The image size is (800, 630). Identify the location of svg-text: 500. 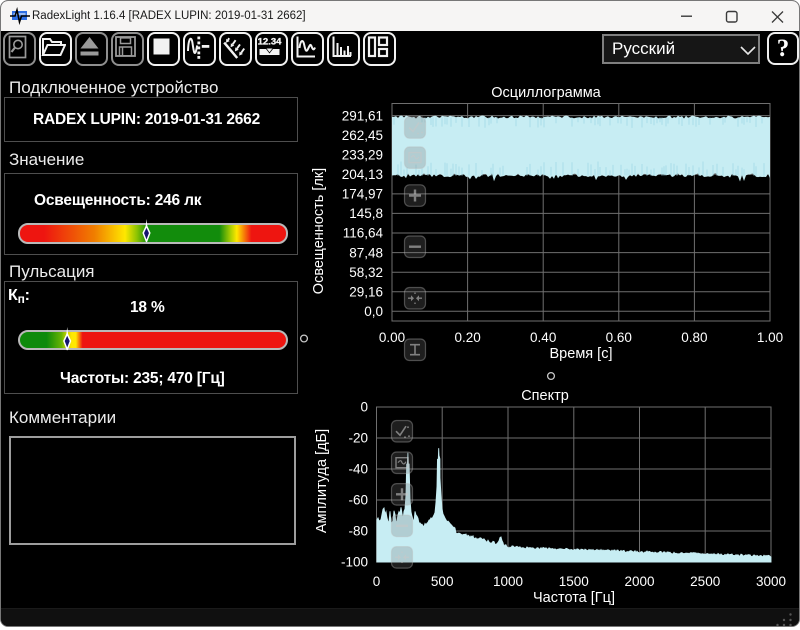
(442, 581).